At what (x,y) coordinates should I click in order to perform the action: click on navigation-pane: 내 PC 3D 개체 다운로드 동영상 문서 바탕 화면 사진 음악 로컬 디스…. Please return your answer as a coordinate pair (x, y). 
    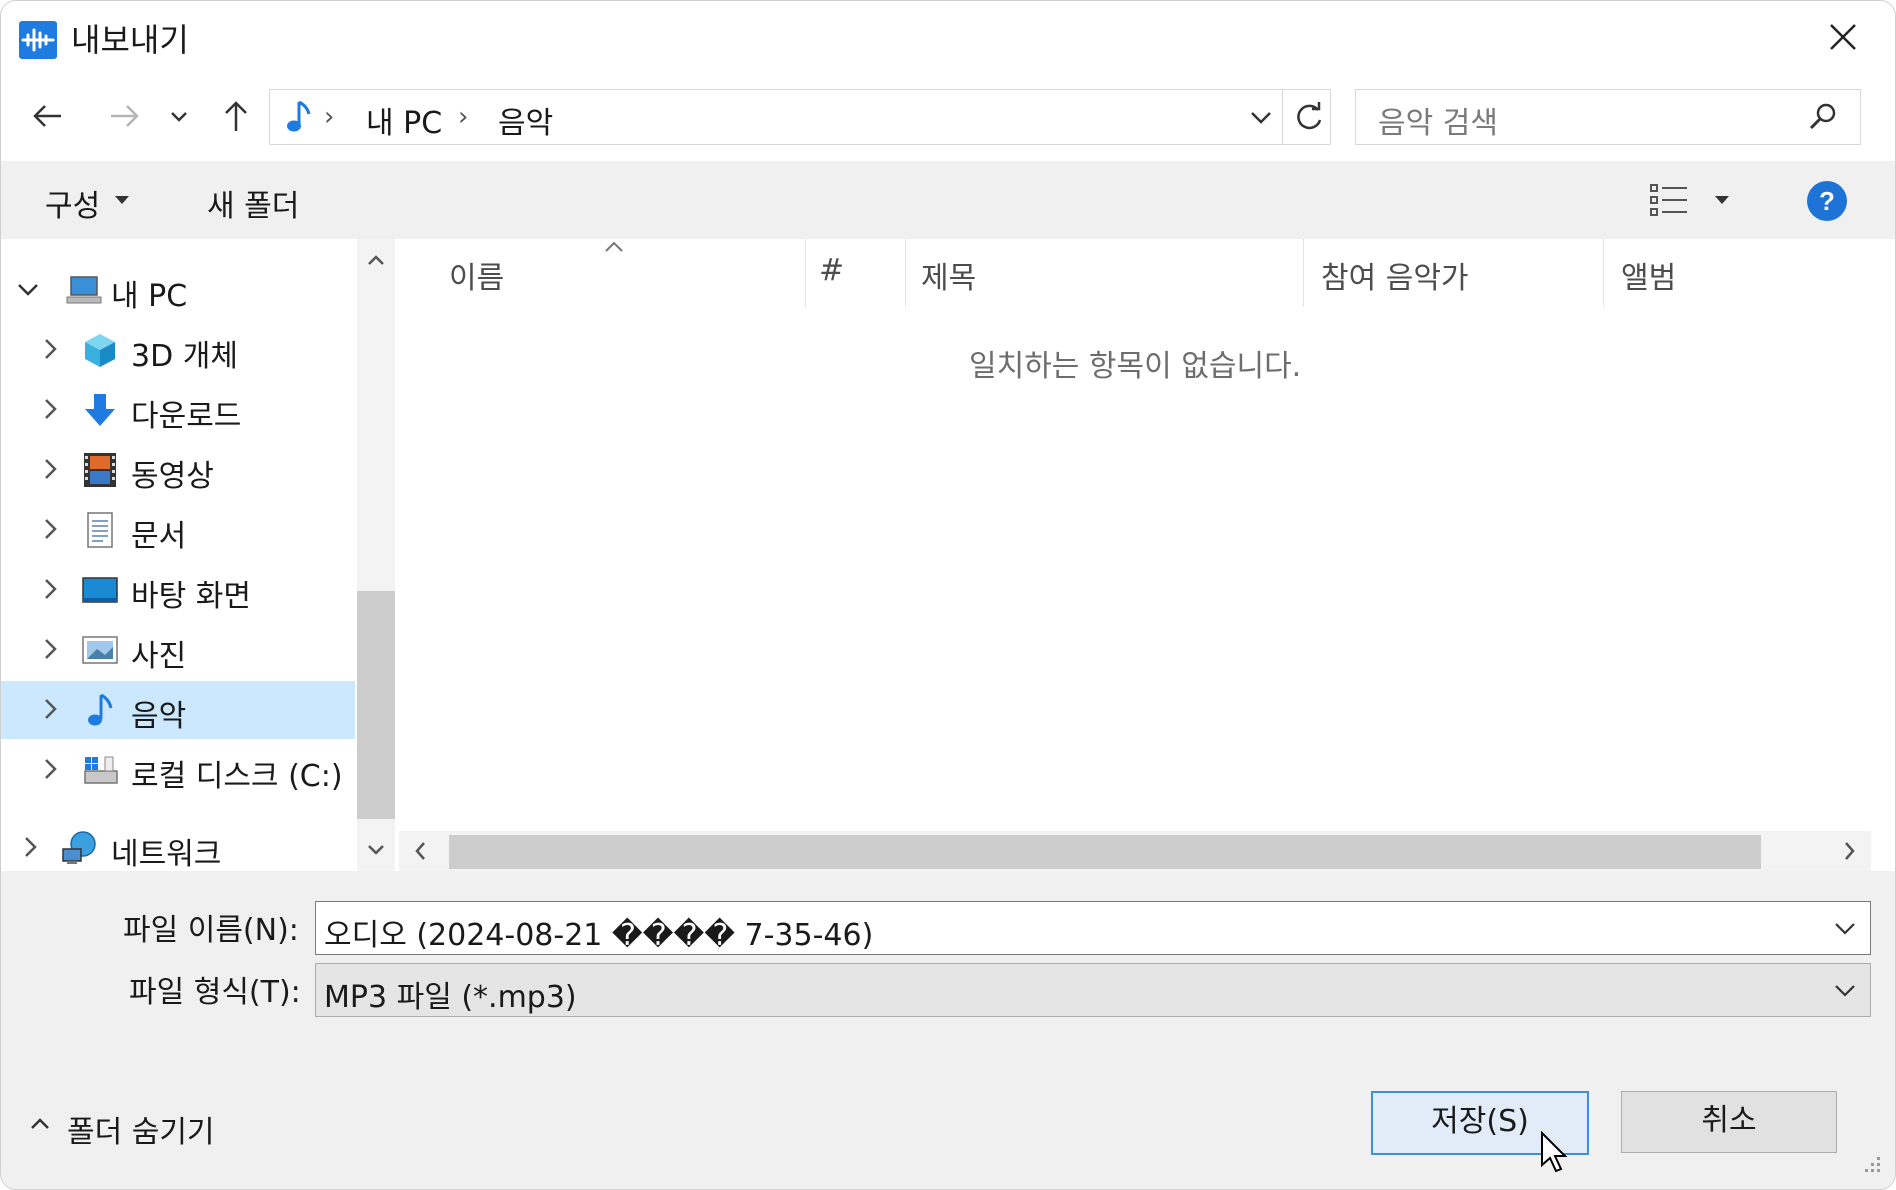
    Looking at the image, I should click on (199, 555).